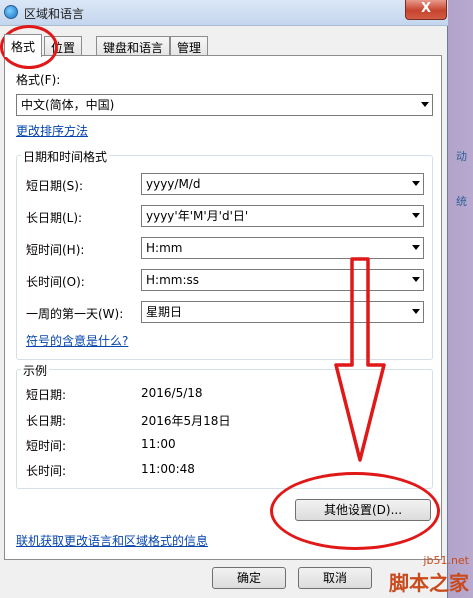 The width and height of the screenshot is (473, 598). What do you see at coordinates (189, 46) in the screenshot?
I see `tab-administrative: 管理` at bounding box center [189, 46].